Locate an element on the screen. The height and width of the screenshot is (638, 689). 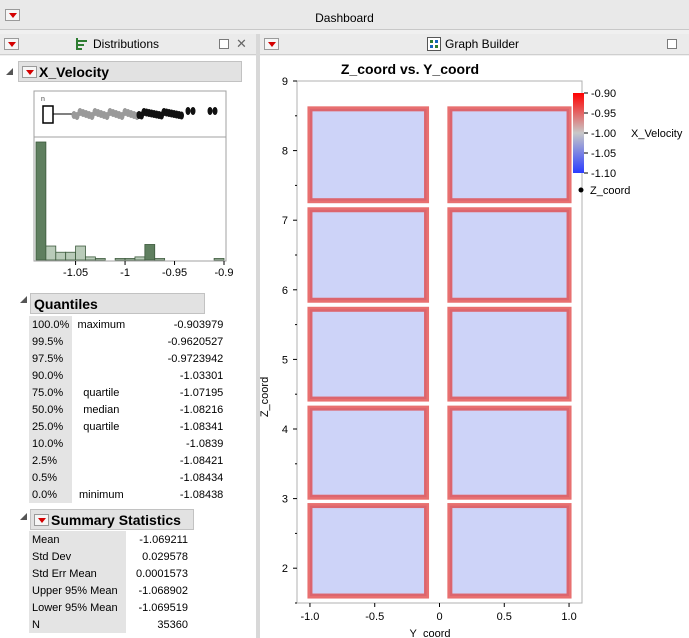
summary-menu-icon is located at coordinates (41, 520).